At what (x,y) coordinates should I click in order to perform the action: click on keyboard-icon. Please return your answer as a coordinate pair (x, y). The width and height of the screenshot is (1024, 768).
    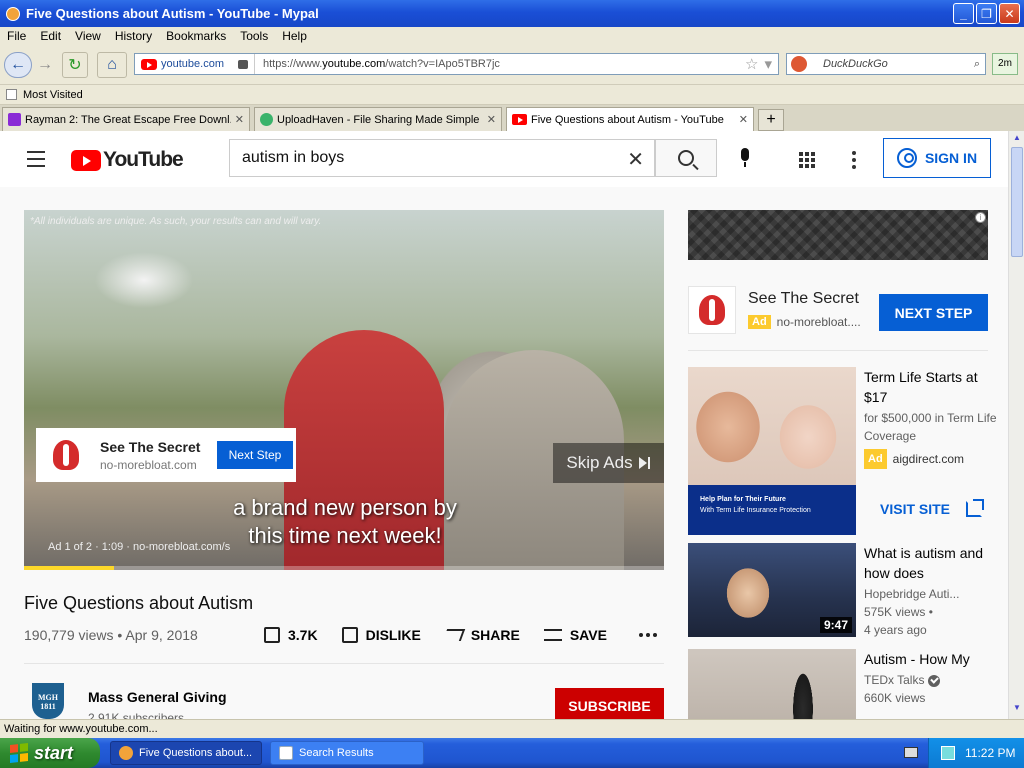
    Looking at the image, I should click on (911, 752).